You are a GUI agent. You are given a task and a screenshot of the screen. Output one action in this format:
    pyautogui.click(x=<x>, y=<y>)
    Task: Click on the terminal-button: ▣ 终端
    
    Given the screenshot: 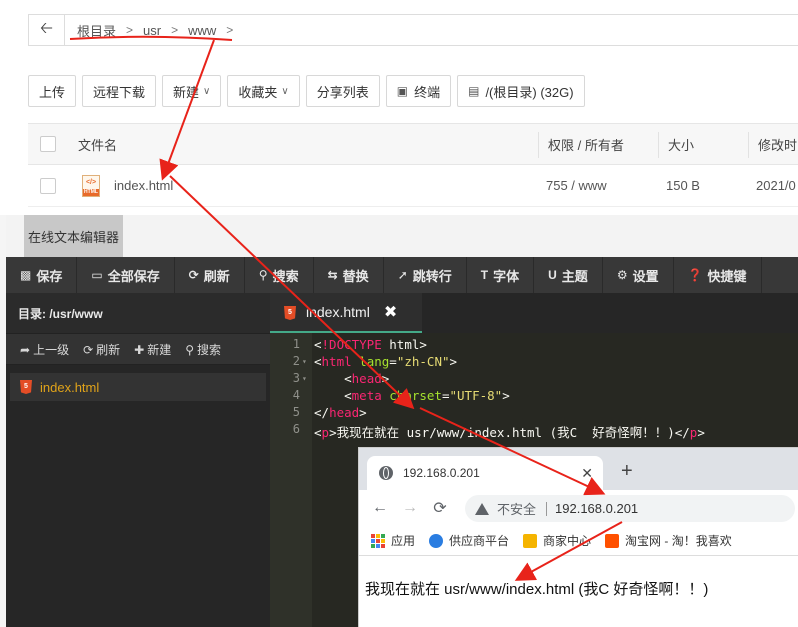 What is the action you would take?
    pyautogui.click(x=418, y=91)
    